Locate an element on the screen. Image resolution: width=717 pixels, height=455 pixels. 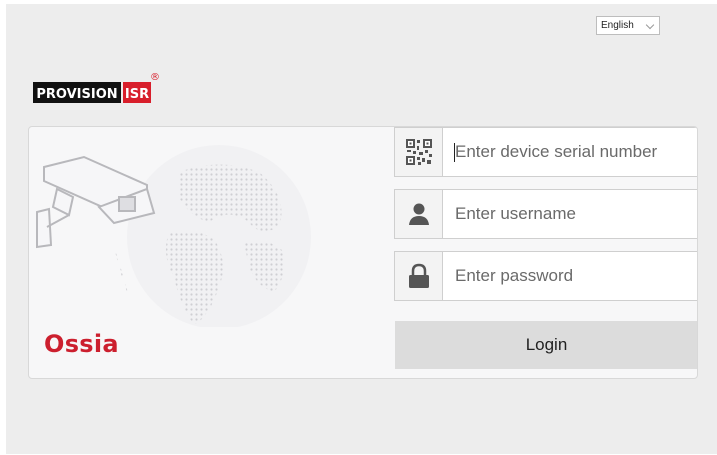
login-button: Login is located at coordinates (546, 345).